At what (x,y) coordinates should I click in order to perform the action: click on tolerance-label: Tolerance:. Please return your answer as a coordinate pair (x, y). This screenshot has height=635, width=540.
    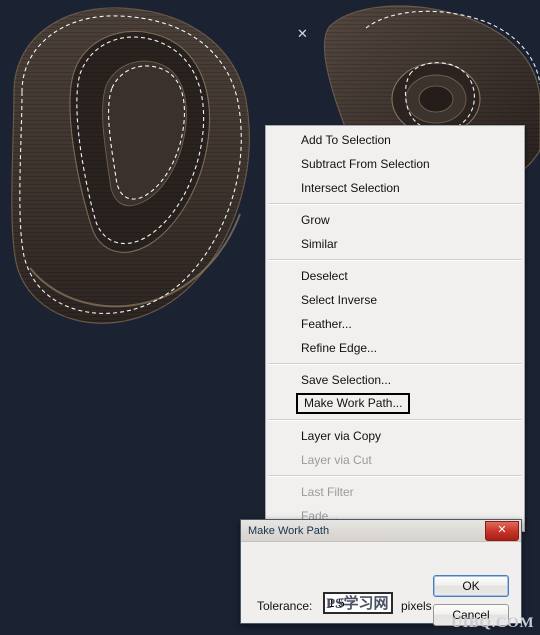
    Looking at the image, I should click on (285, 606).